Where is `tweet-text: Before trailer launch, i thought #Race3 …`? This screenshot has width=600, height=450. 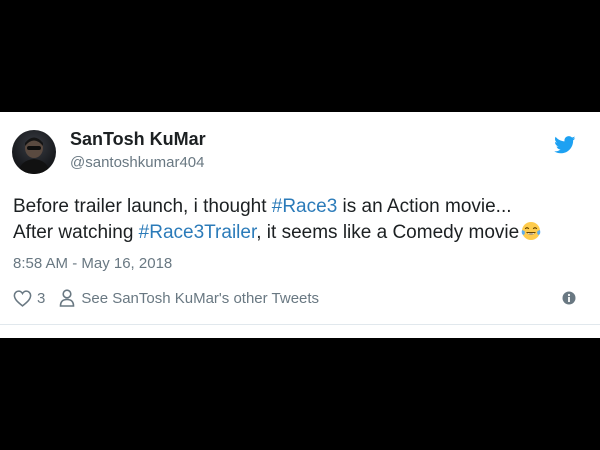 tweet-text: Before trailer launch, i thought #Race3 … is located at coordinates (300, 220).